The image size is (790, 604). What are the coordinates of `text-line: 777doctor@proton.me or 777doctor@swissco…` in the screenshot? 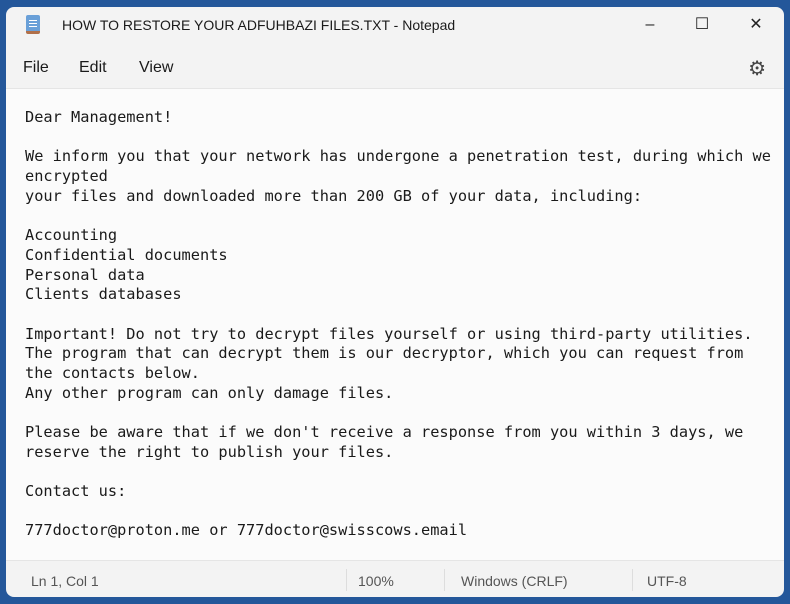 It's located at (246, 530).